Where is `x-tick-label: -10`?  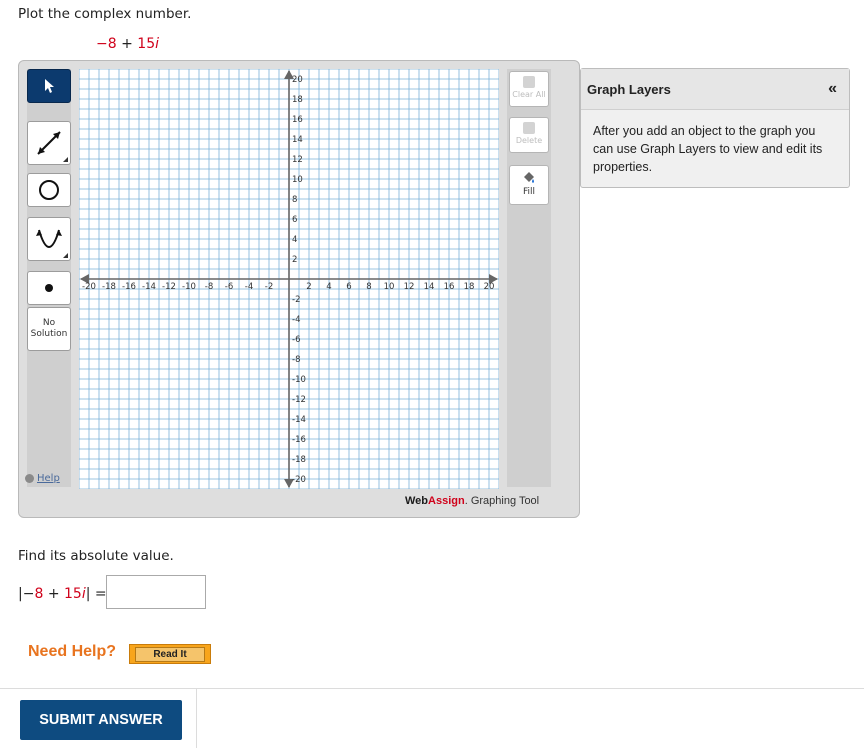
x-tick-label: -10 is located at coordinates (189, 287).